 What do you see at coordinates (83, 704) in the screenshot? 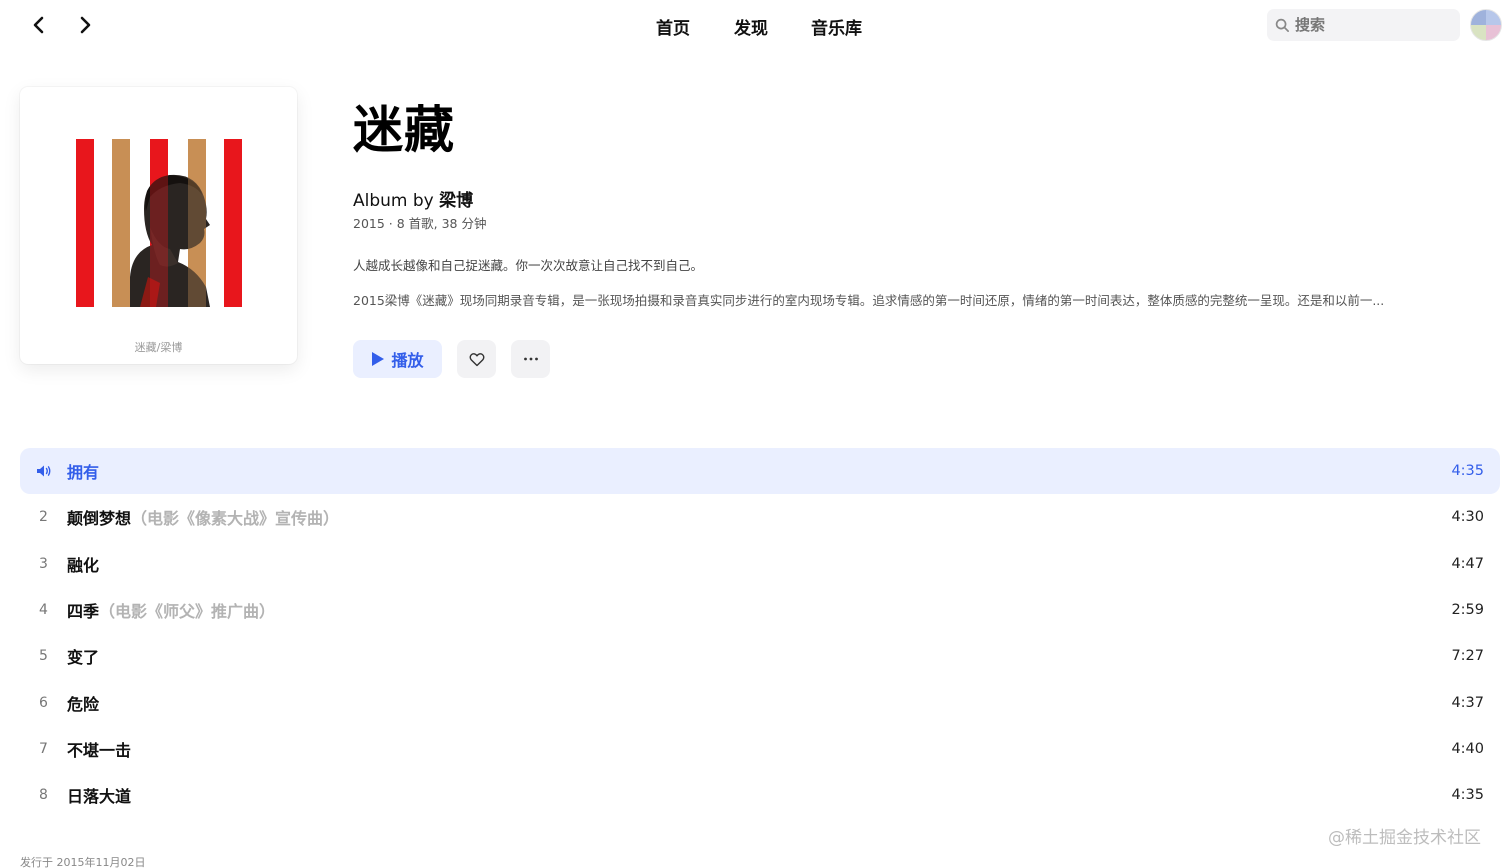
I see `track-title: 危险` at bounding box center [83, 704].